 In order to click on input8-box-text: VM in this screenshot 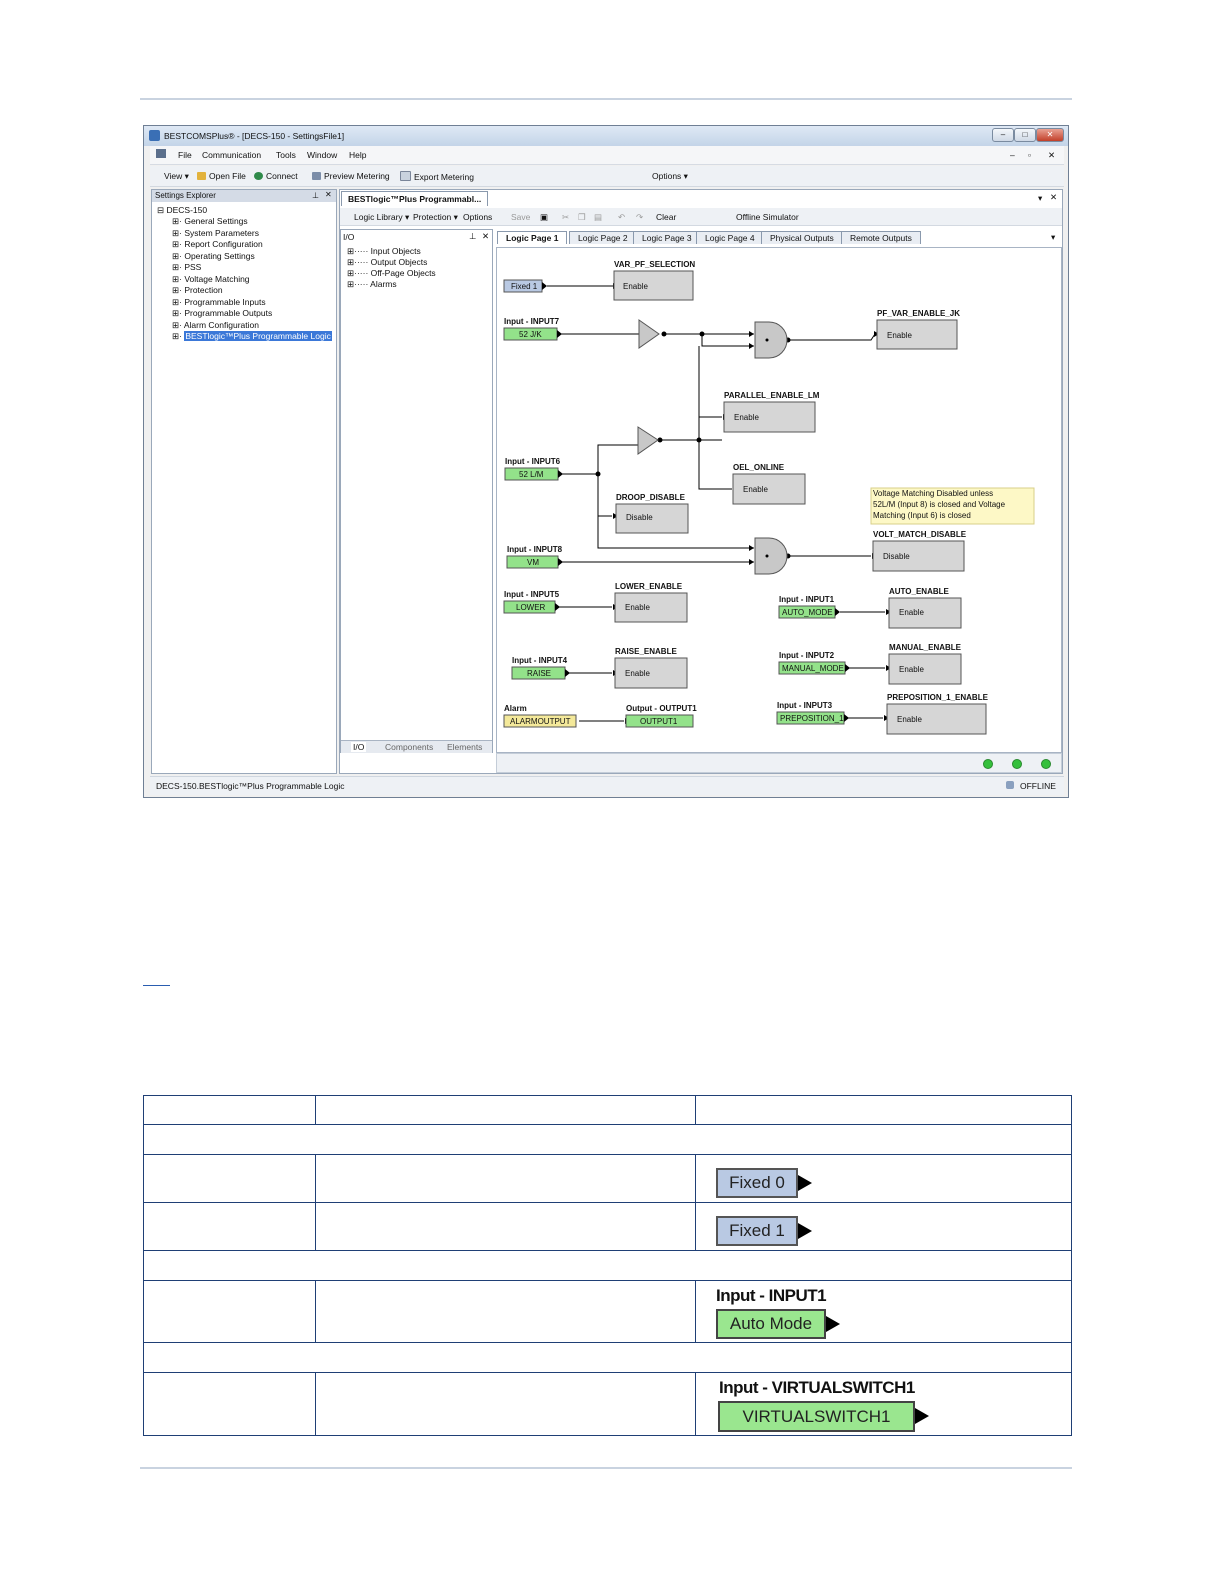, I will do `click(533, 562)`.